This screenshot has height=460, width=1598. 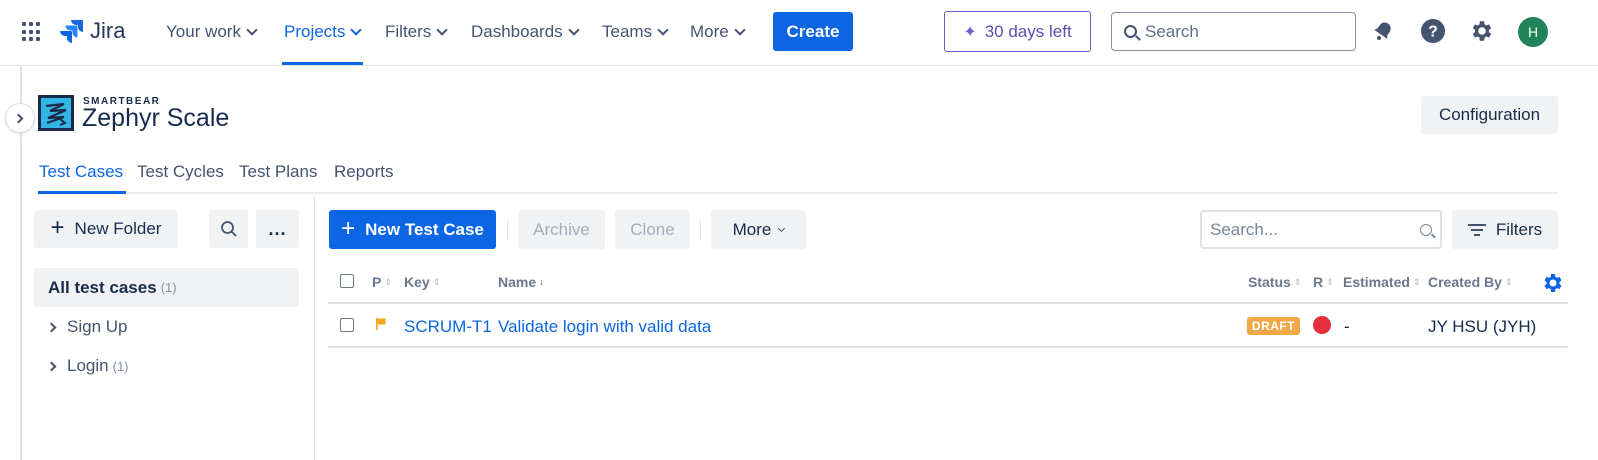 What do you see at coordinates (517, 282) in the screenshot?
I see `column-label: Name` at bounding box center [517, 282].